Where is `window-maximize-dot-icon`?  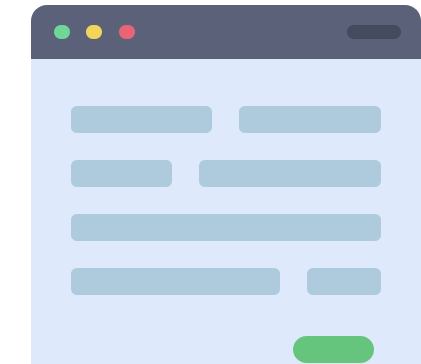 window-maximize-dot-icon is located at coordinates (62, 32).